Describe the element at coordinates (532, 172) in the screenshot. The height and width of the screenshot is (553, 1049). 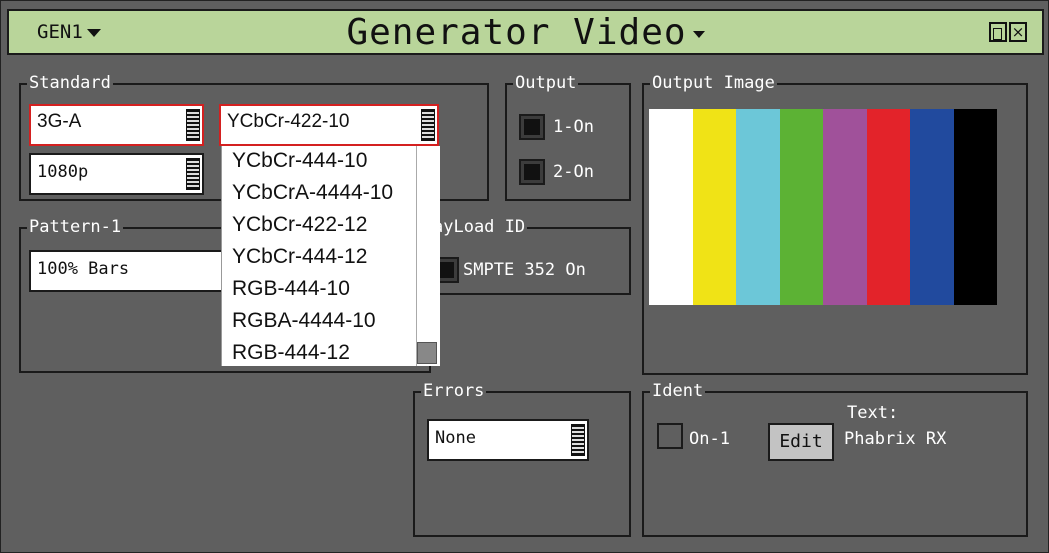
I see `output-2-checkbox` at that location.